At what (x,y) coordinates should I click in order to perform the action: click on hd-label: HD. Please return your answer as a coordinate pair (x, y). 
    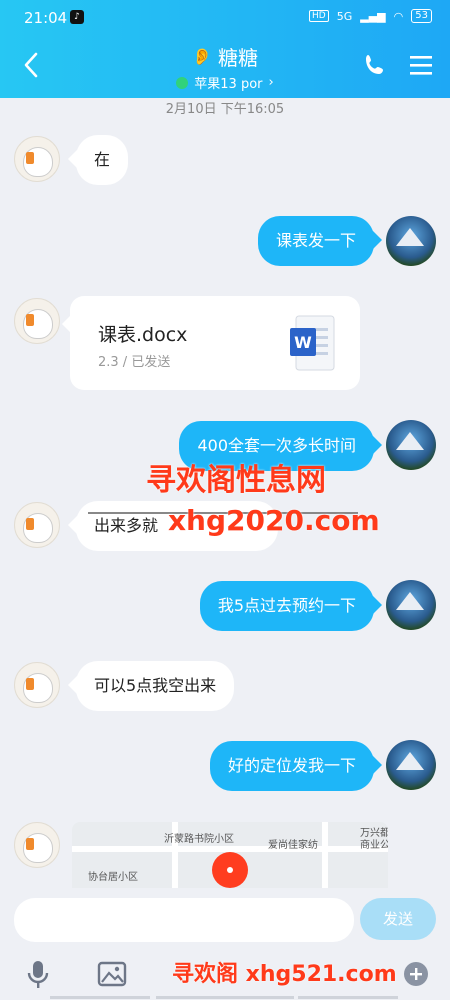
    Looking at the image, I should click on (319, 16).